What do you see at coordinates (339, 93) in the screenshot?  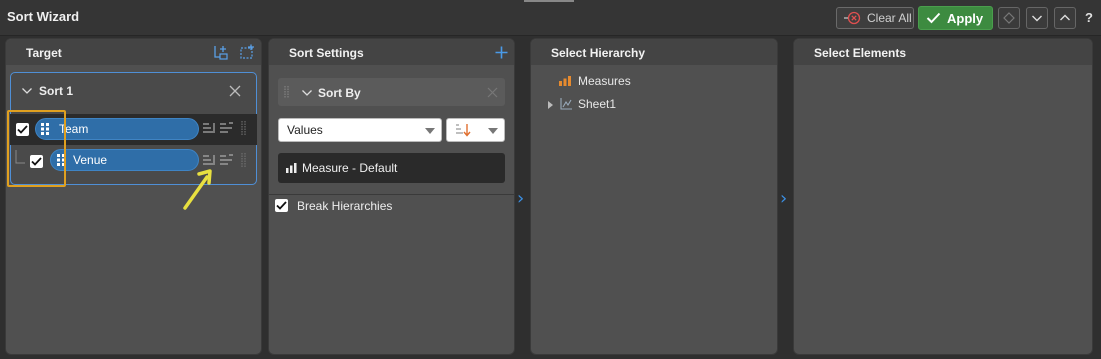 I see `sort-by-label: Sort By` at bounding box center [339, 93].